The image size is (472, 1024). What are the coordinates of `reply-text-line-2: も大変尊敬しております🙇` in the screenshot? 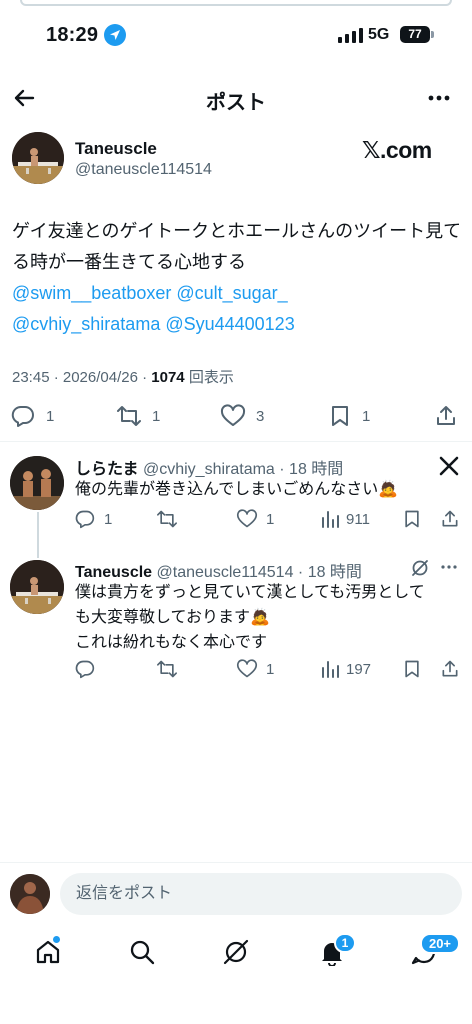 It's located at (172, 617).